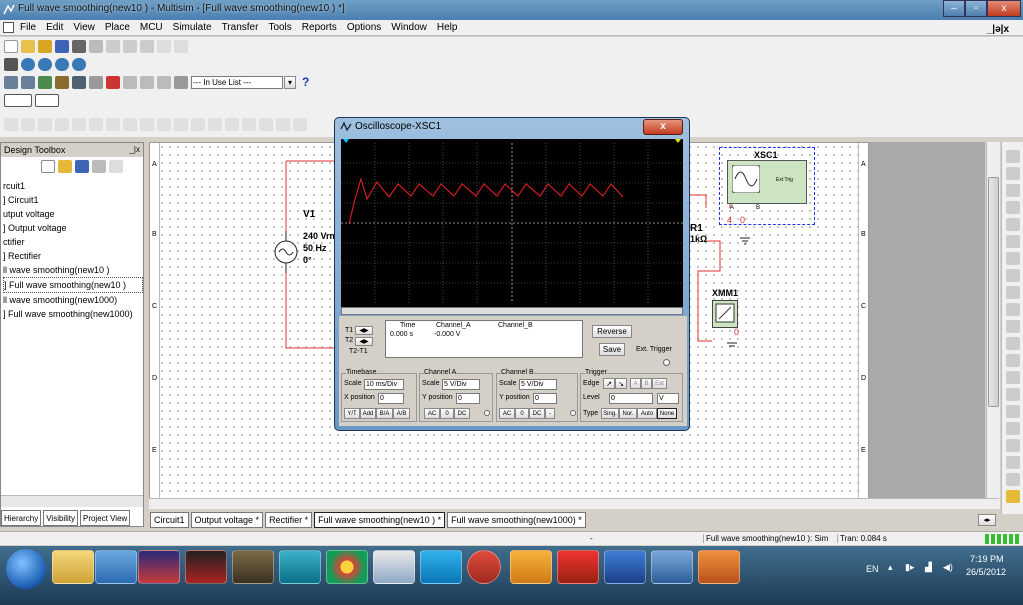 This screenshot has height=605, width=1023. What do you see at coordinates (573, 413) in the screenshot?
I see `channel-b-terminal` at bounding box center [573, 413].